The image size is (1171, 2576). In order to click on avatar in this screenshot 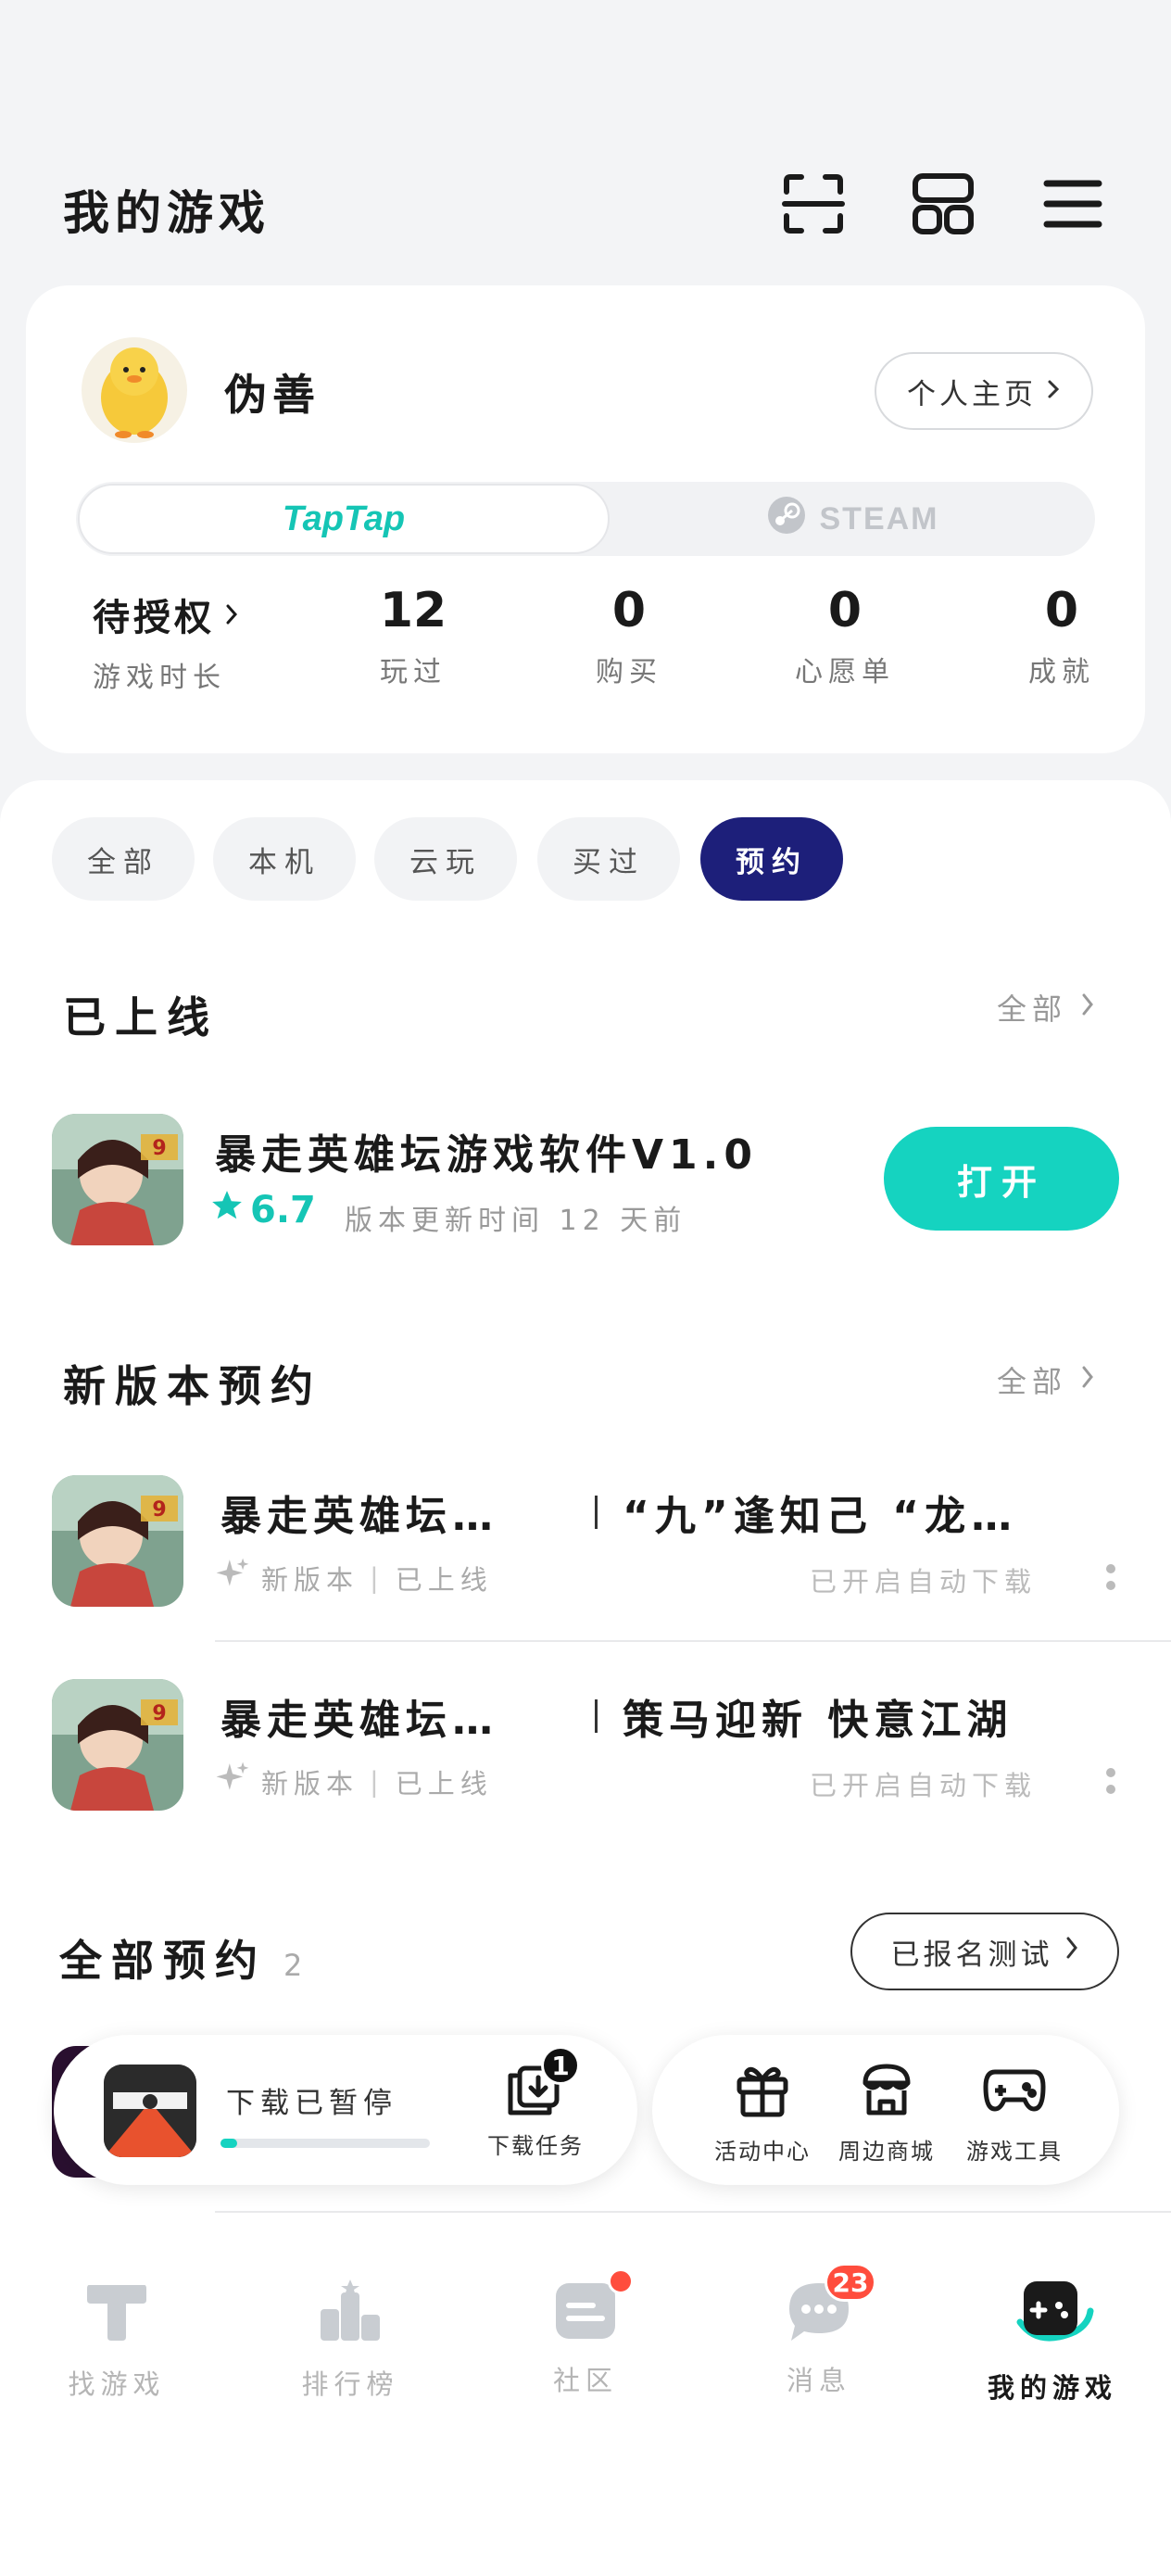, I will do `click(134, 390)`.